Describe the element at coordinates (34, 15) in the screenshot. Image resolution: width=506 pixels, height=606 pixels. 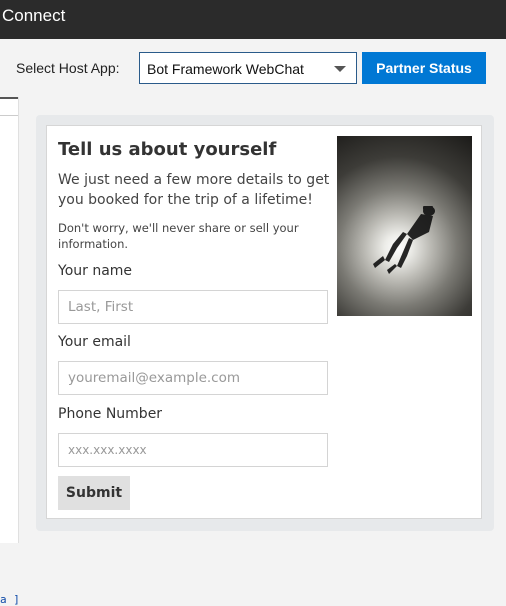
I see `window-title: Connect` at that location.